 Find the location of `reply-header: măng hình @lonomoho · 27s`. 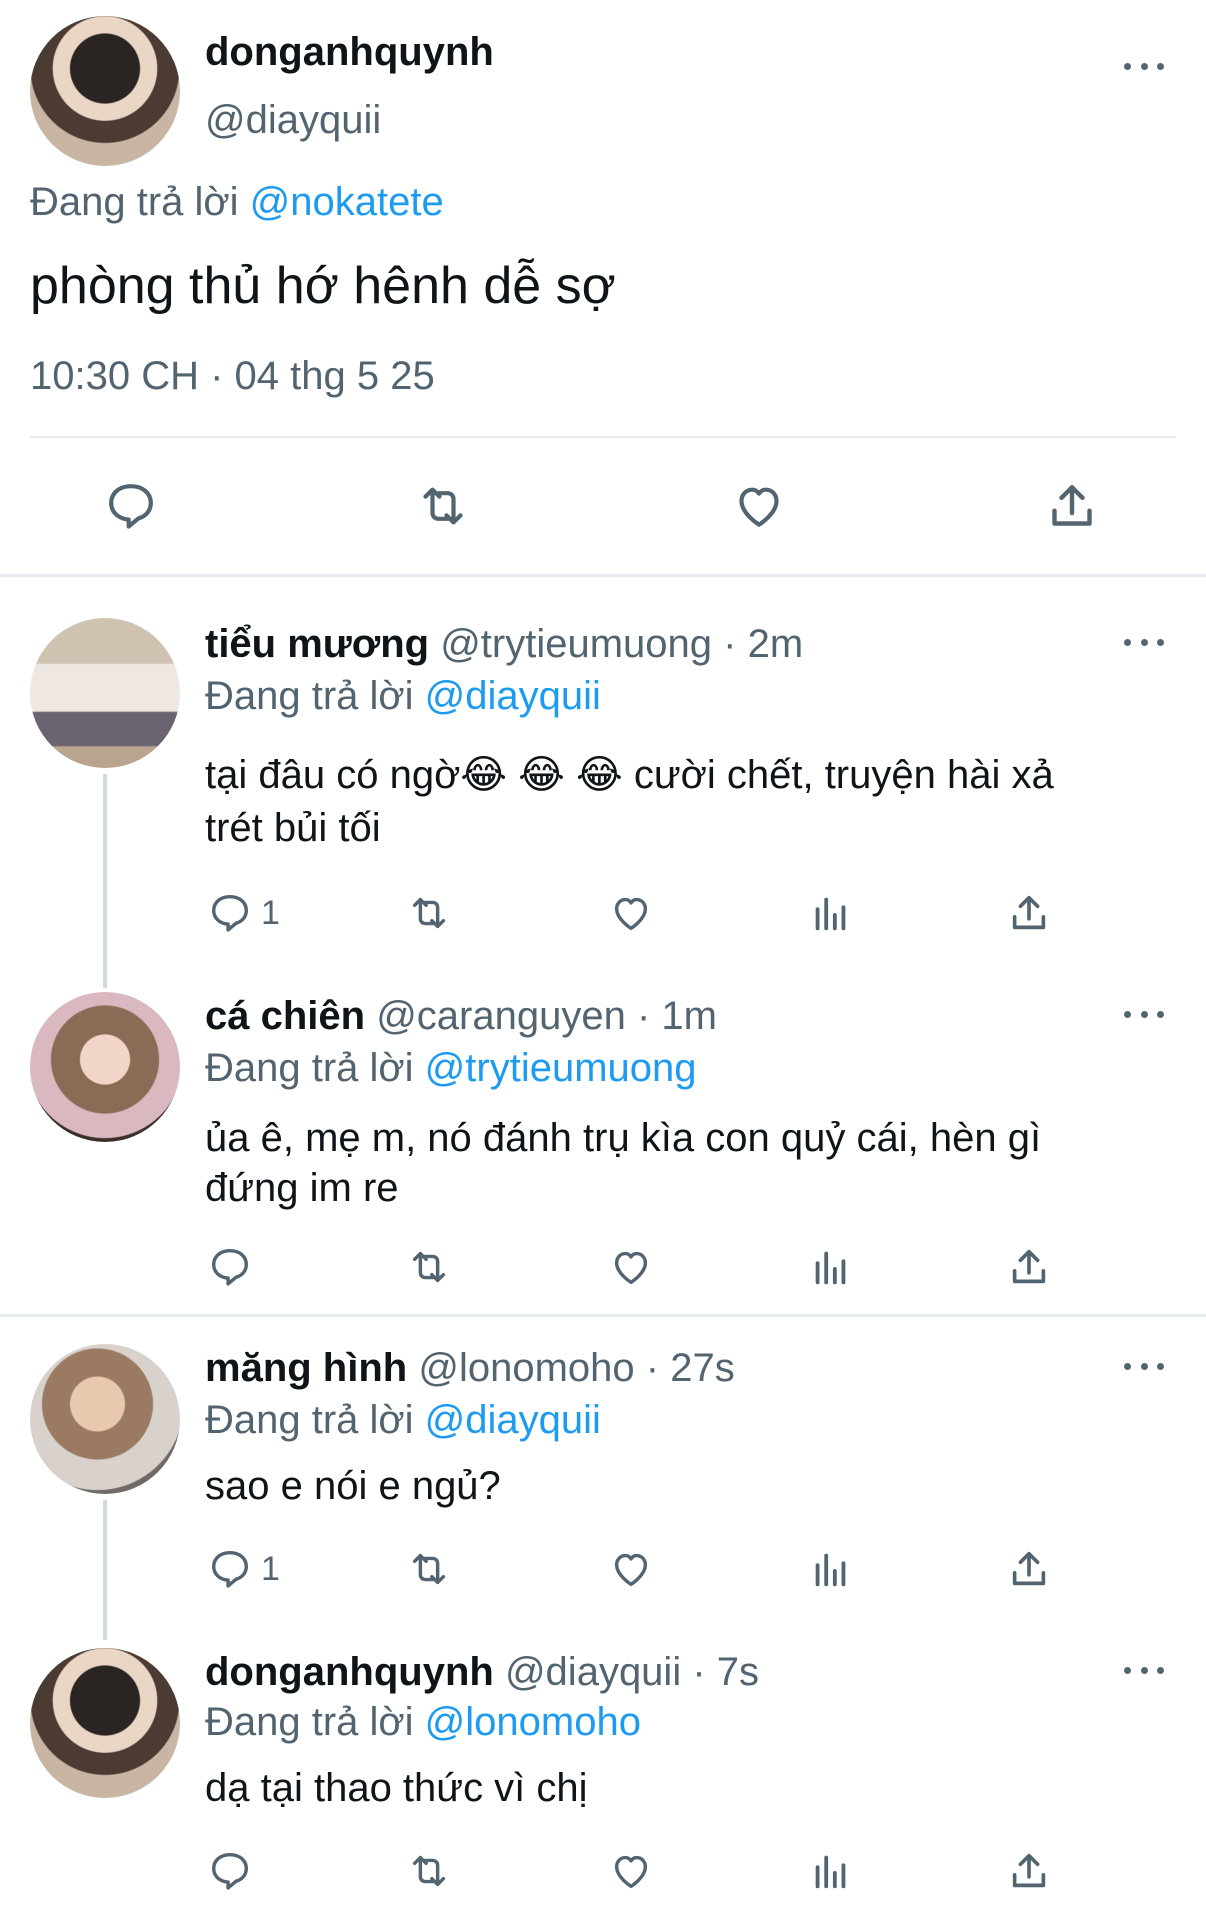

reply-header: măng hình @lonomoho · 27s is located at coordinates (470, 1368).